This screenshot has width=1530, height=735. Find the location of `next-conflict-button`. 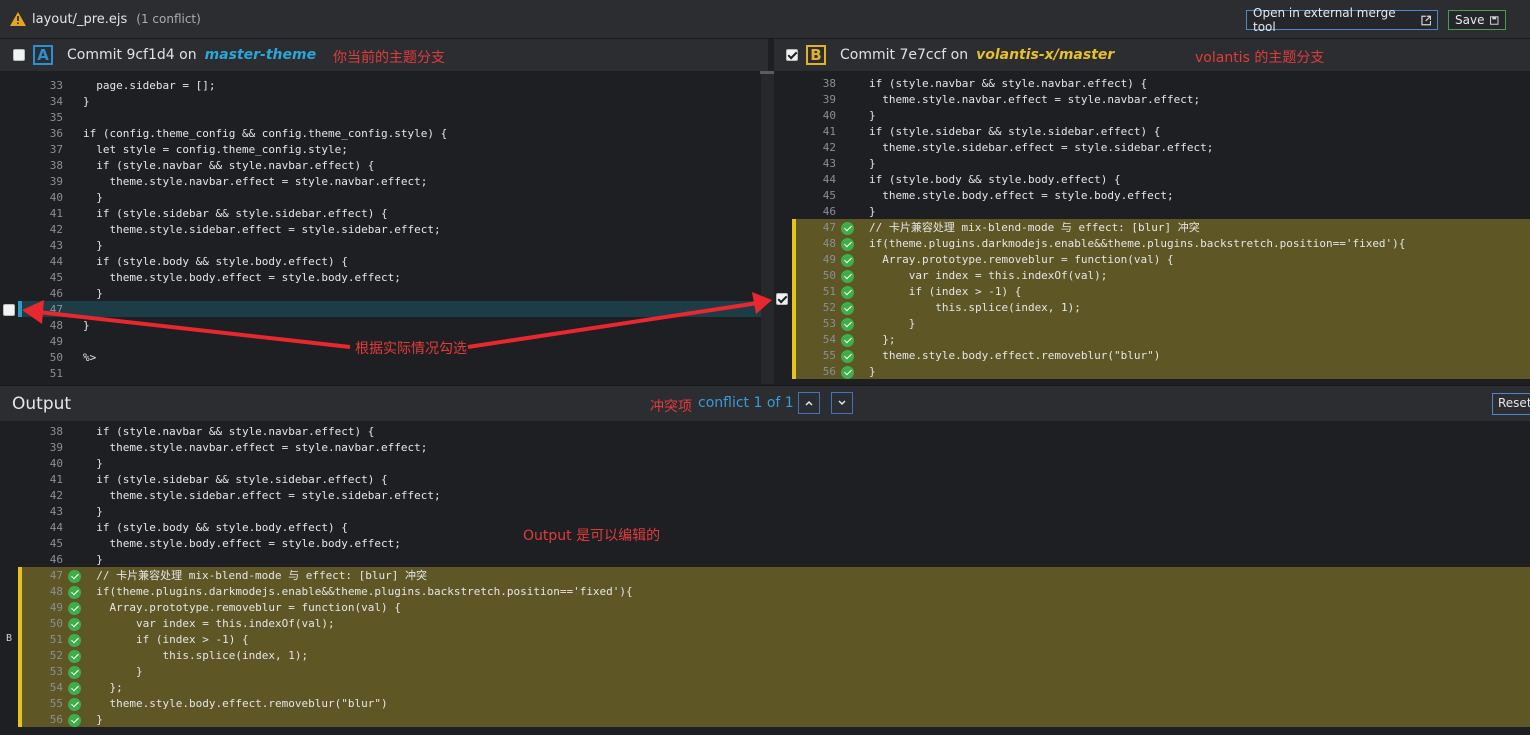

next-conflict-button is located at coordinates (842, 403).